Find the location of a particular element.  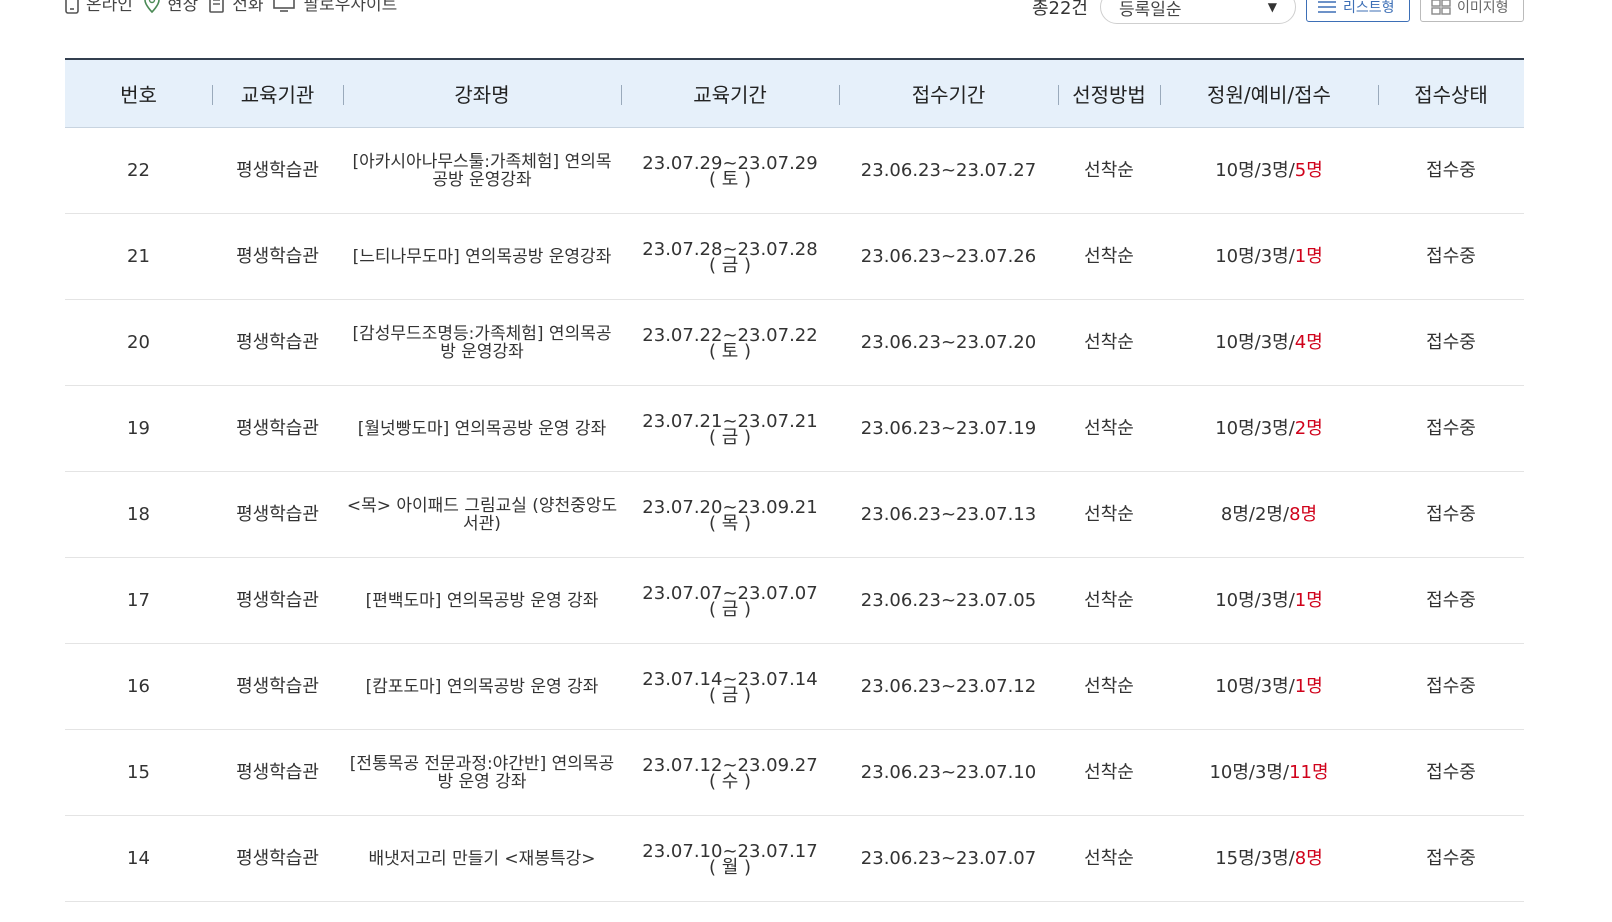

row-course-title-link: [감성무드조명등:가족체험] 연의목공방 운영강좌 is located at coordinates (482, 342).